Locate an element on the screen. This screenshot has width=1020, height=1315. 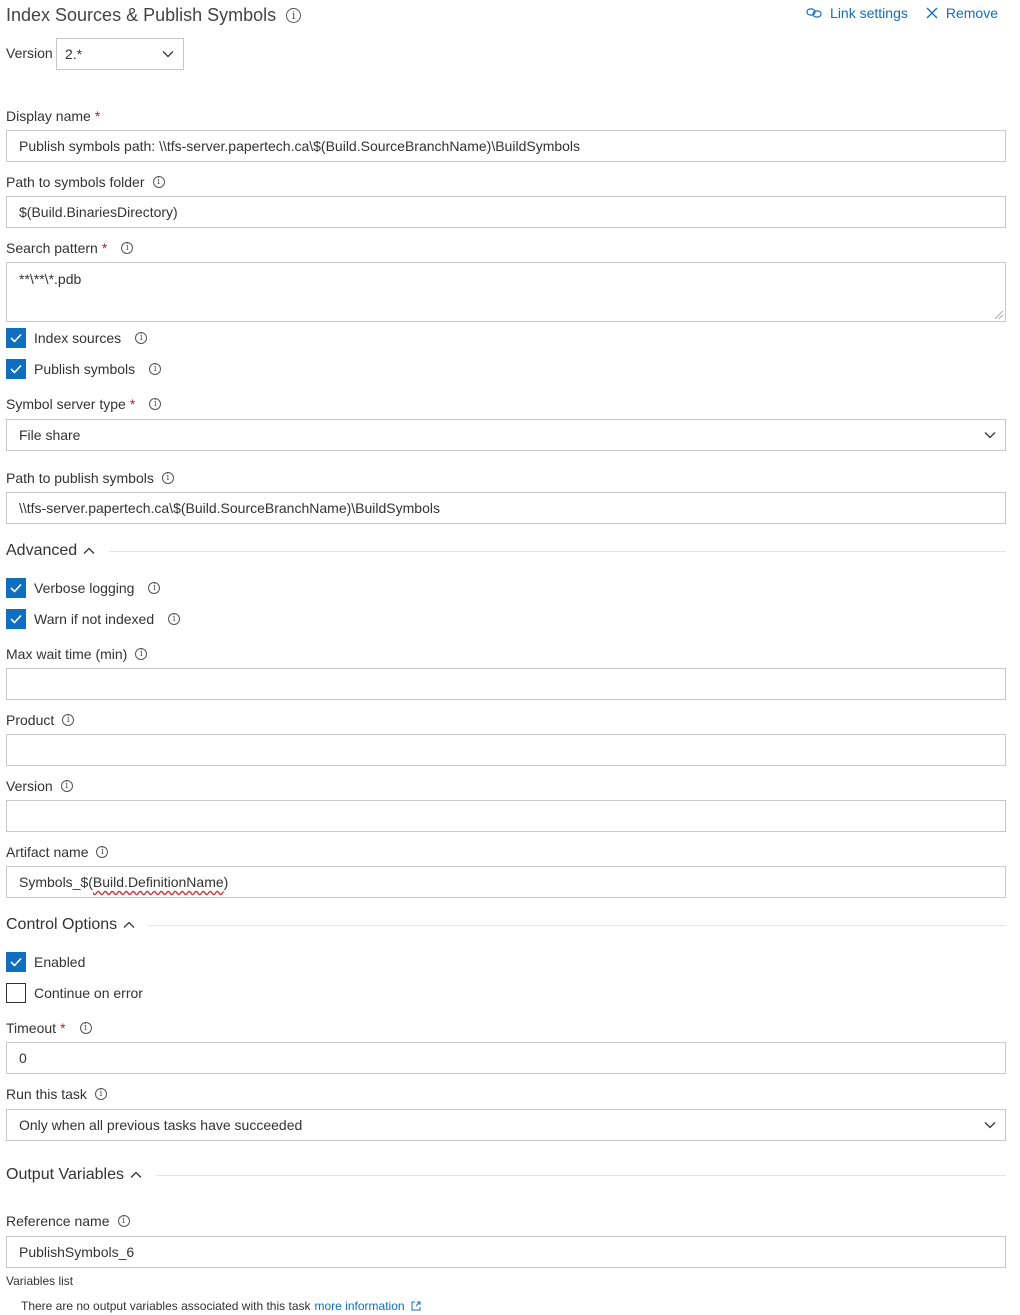
link-settings-label: Link settings is located at coordinates (869, 13).